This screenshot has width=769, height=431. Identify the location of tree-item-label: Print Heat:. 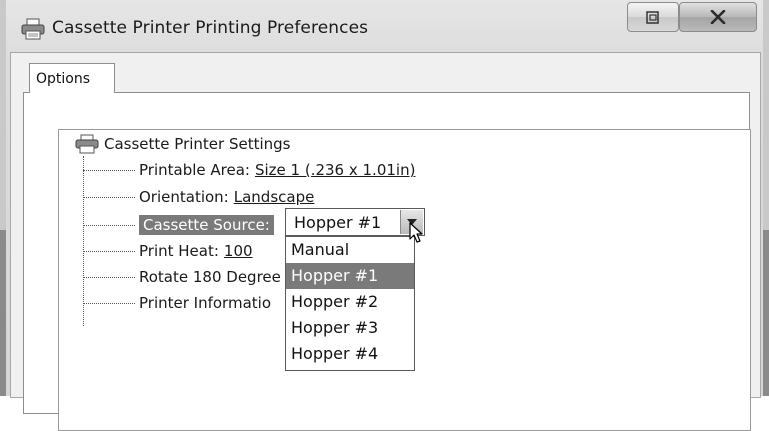
(179, 251).